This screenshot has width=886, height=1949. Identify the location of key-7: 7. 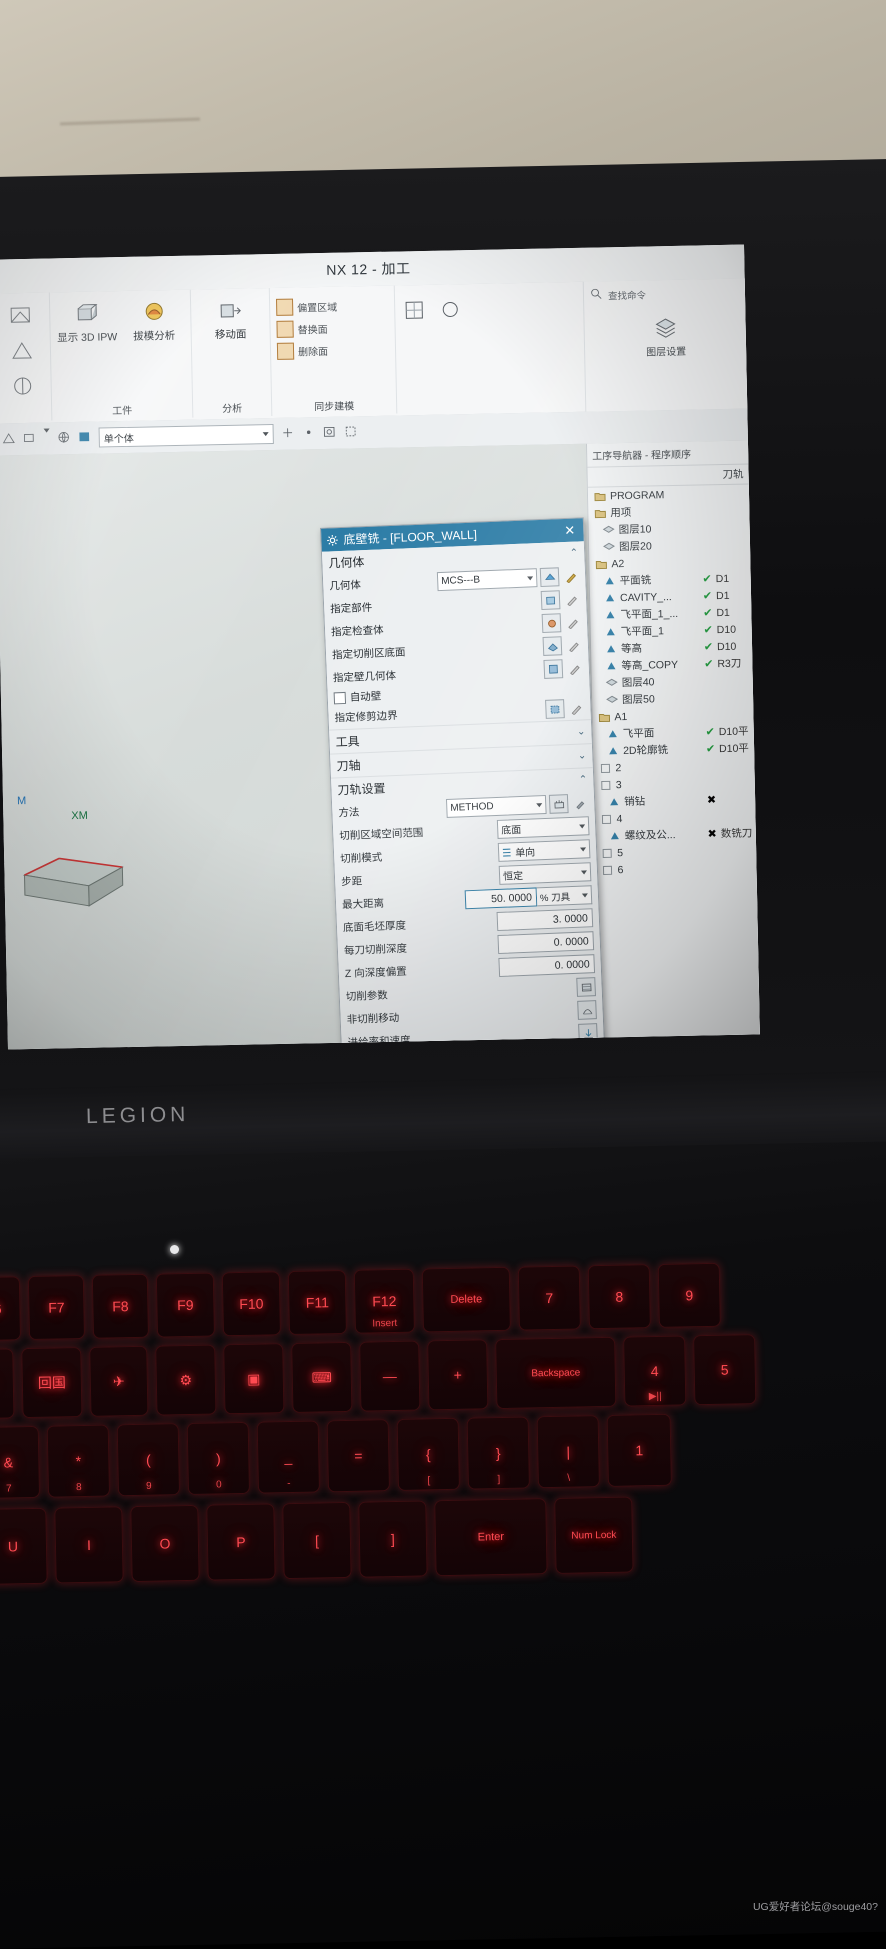
(549, 1298).